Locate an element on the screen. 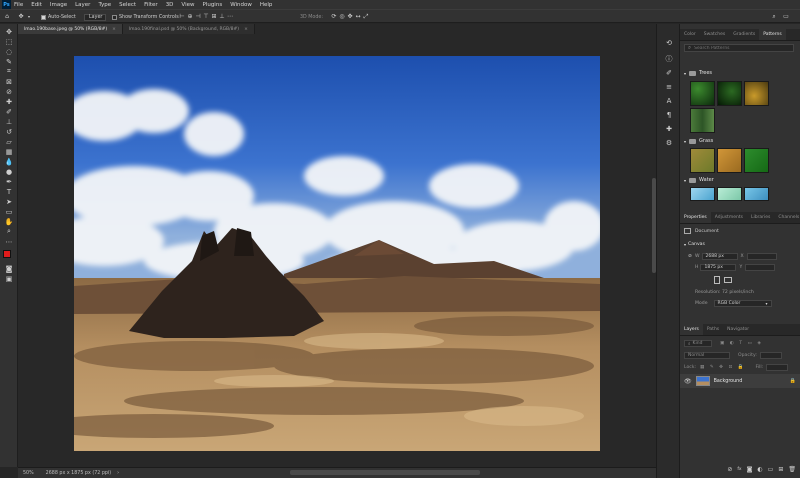 The image size is (800, 478). filter-icons: ▣ ◐ T ▭ ◈ is located at coordinates (741, 343).